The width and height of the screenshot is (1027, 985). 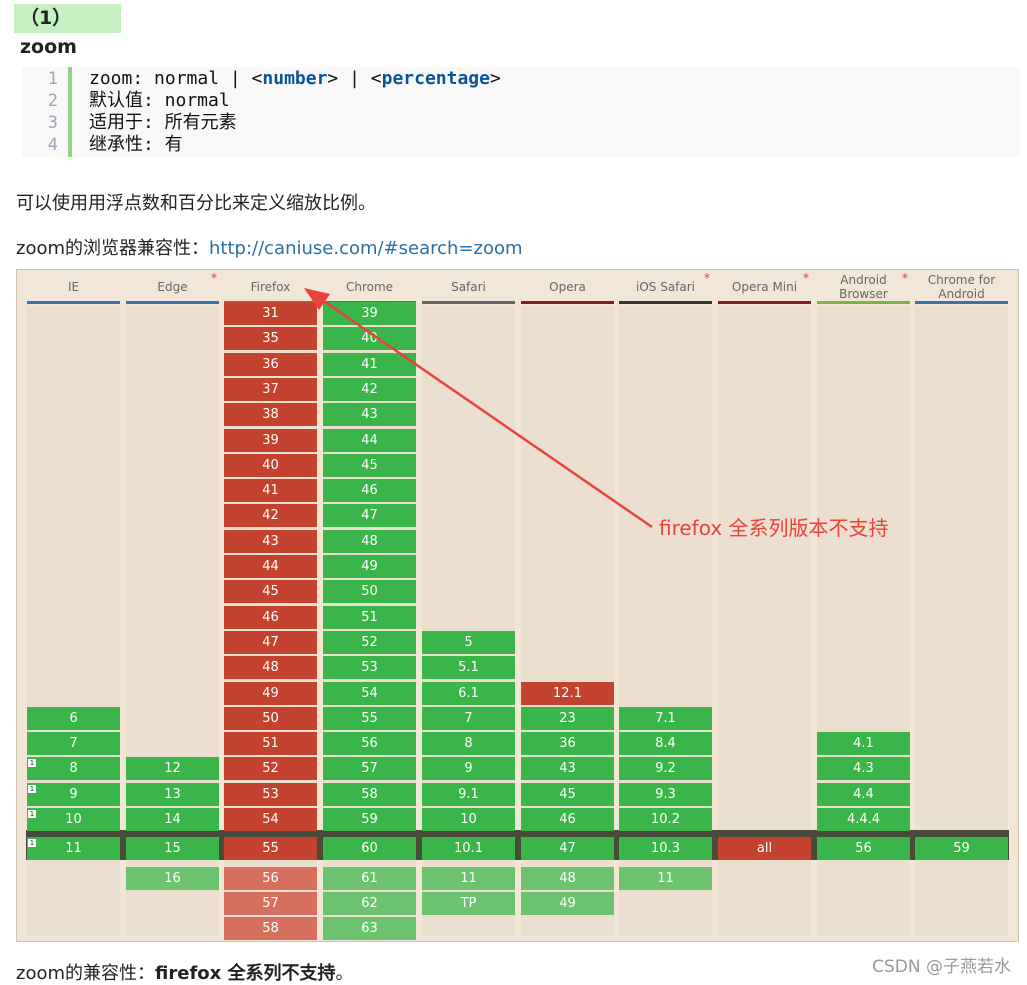 What do you see at coordinates (172, 848) in the screenshot?
I see `version-cell: 15` at bounding box center [172, 848].